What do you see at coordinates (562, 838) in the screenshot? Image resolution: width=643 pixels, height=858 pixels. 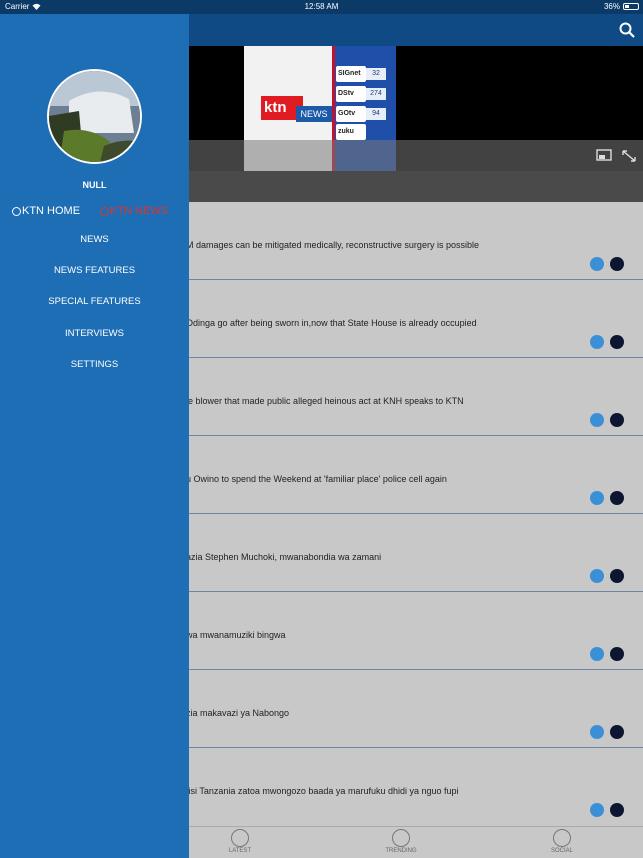 I see `people-icon` at bounding box center [562, 838].